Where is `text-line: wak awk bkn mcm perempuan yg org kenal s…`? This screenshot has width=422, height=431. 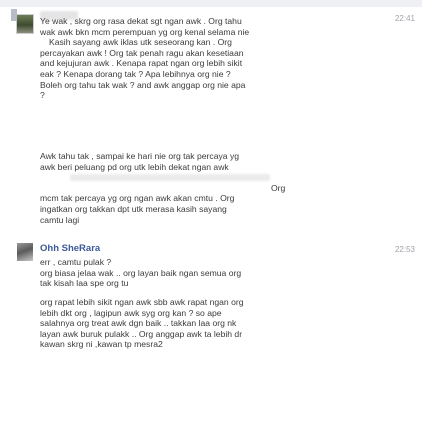 text-line: wak awk bkn mcm perempuan yg org kenal s… is located at coordinates (145, 31).